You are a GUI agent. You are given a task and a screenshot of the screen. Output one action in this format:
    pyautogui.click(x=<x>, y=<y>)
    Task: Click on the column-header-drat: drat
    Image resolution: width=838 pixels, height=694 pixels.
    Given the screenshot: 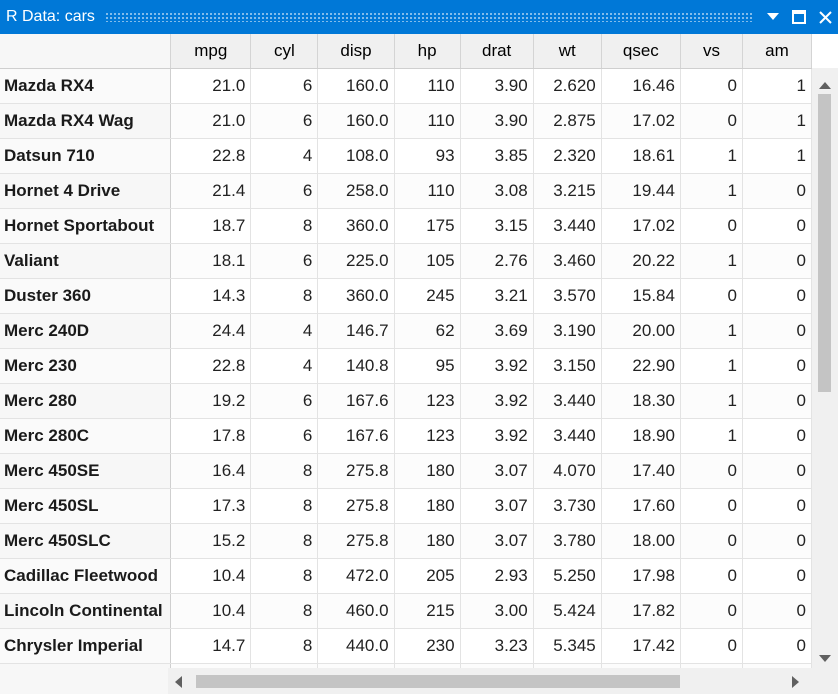 What is the action you would take?
    pyautogui.click(x=497, y=51)
    